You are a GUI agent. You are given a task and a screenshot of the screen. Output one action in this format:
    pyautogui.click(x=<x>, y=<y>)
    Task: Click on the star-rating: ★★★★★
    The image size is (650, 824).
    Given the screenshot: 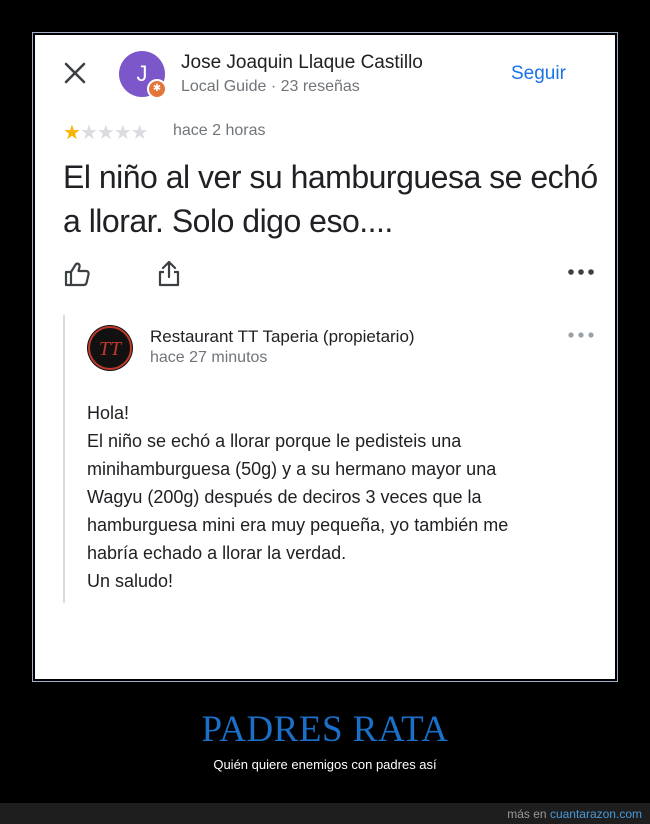 What is the action you would take?
    pyautogui.click(x=106, y=132)
    